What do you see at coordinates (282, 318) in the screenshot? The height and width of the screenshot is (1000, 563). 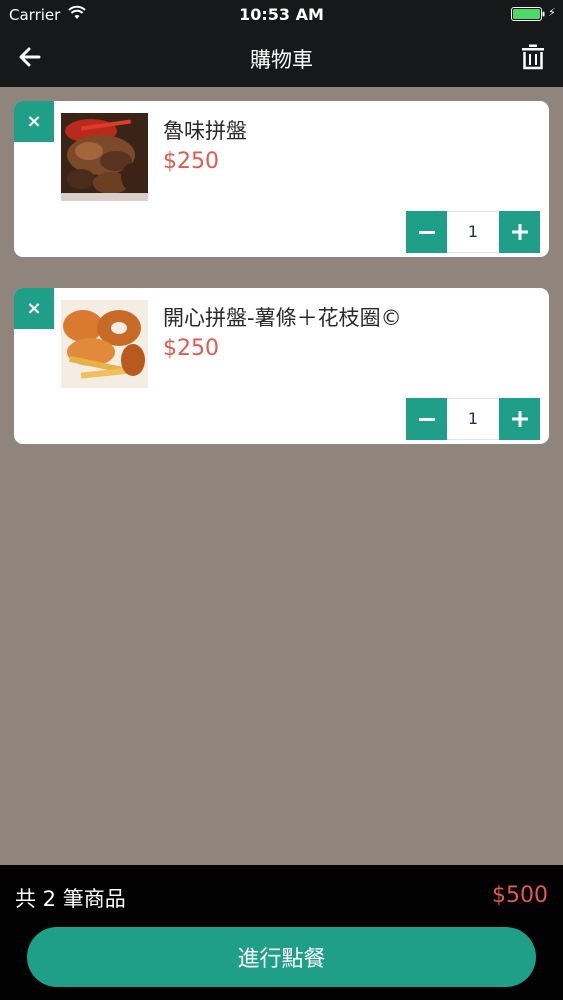 I see `item-name: 開心拼盤-薯條＋花枝圈©` at bounding box center [282, 318].